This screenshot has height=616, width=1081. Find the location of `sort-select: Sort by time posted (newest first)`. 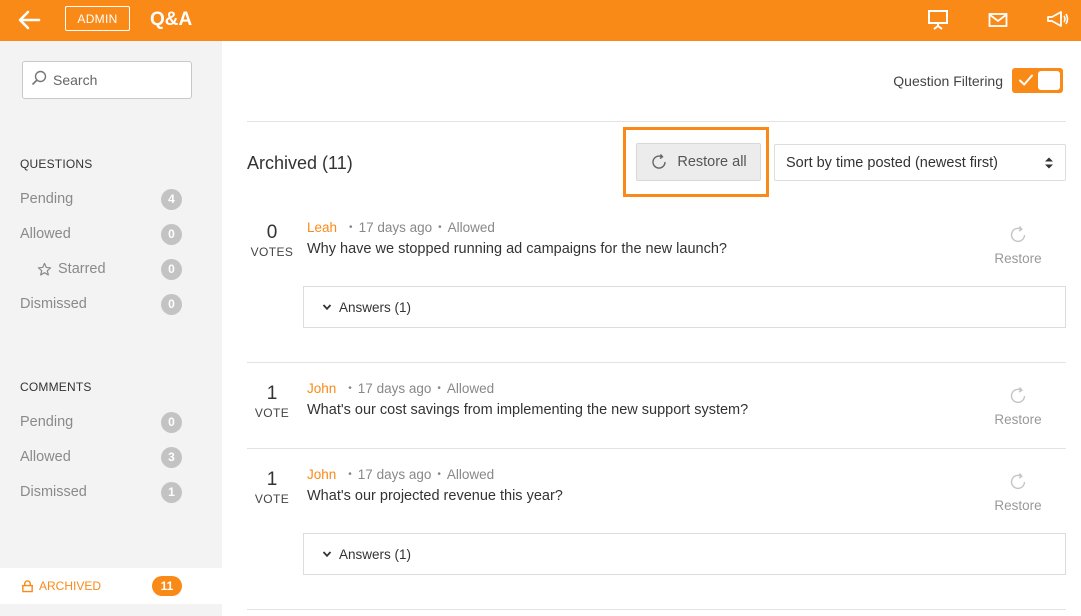

sort-select: Sort by time posted (newest first) is located at coordinates (920, 162).